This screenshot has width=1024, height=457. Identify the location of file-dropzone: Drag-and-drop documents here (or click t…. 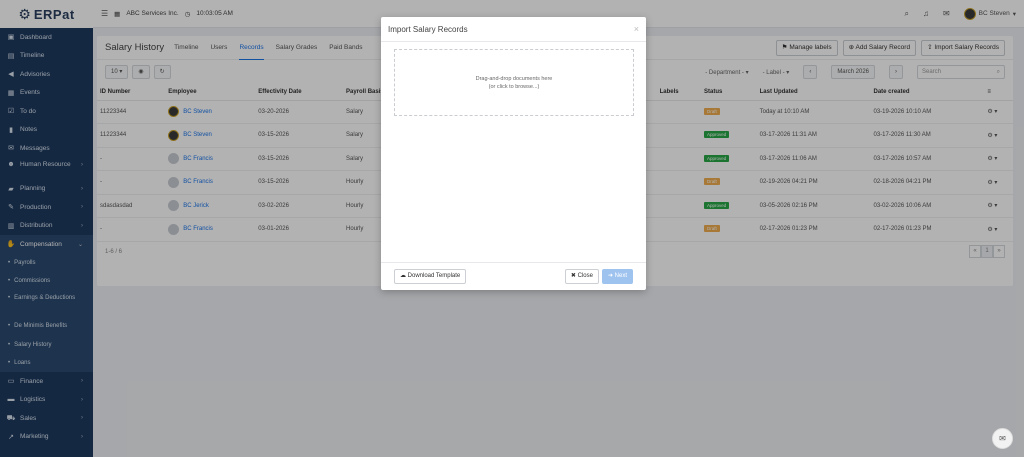
(514, 82).